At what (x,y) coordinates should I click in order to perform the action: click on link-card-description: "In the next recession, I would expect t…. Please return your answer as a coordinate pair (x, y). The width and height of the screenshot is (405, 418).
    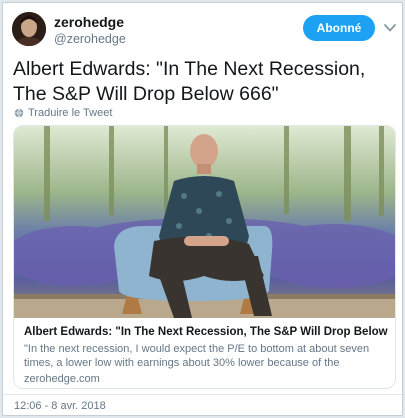
    Looking at the image, I should click on (197, 356).